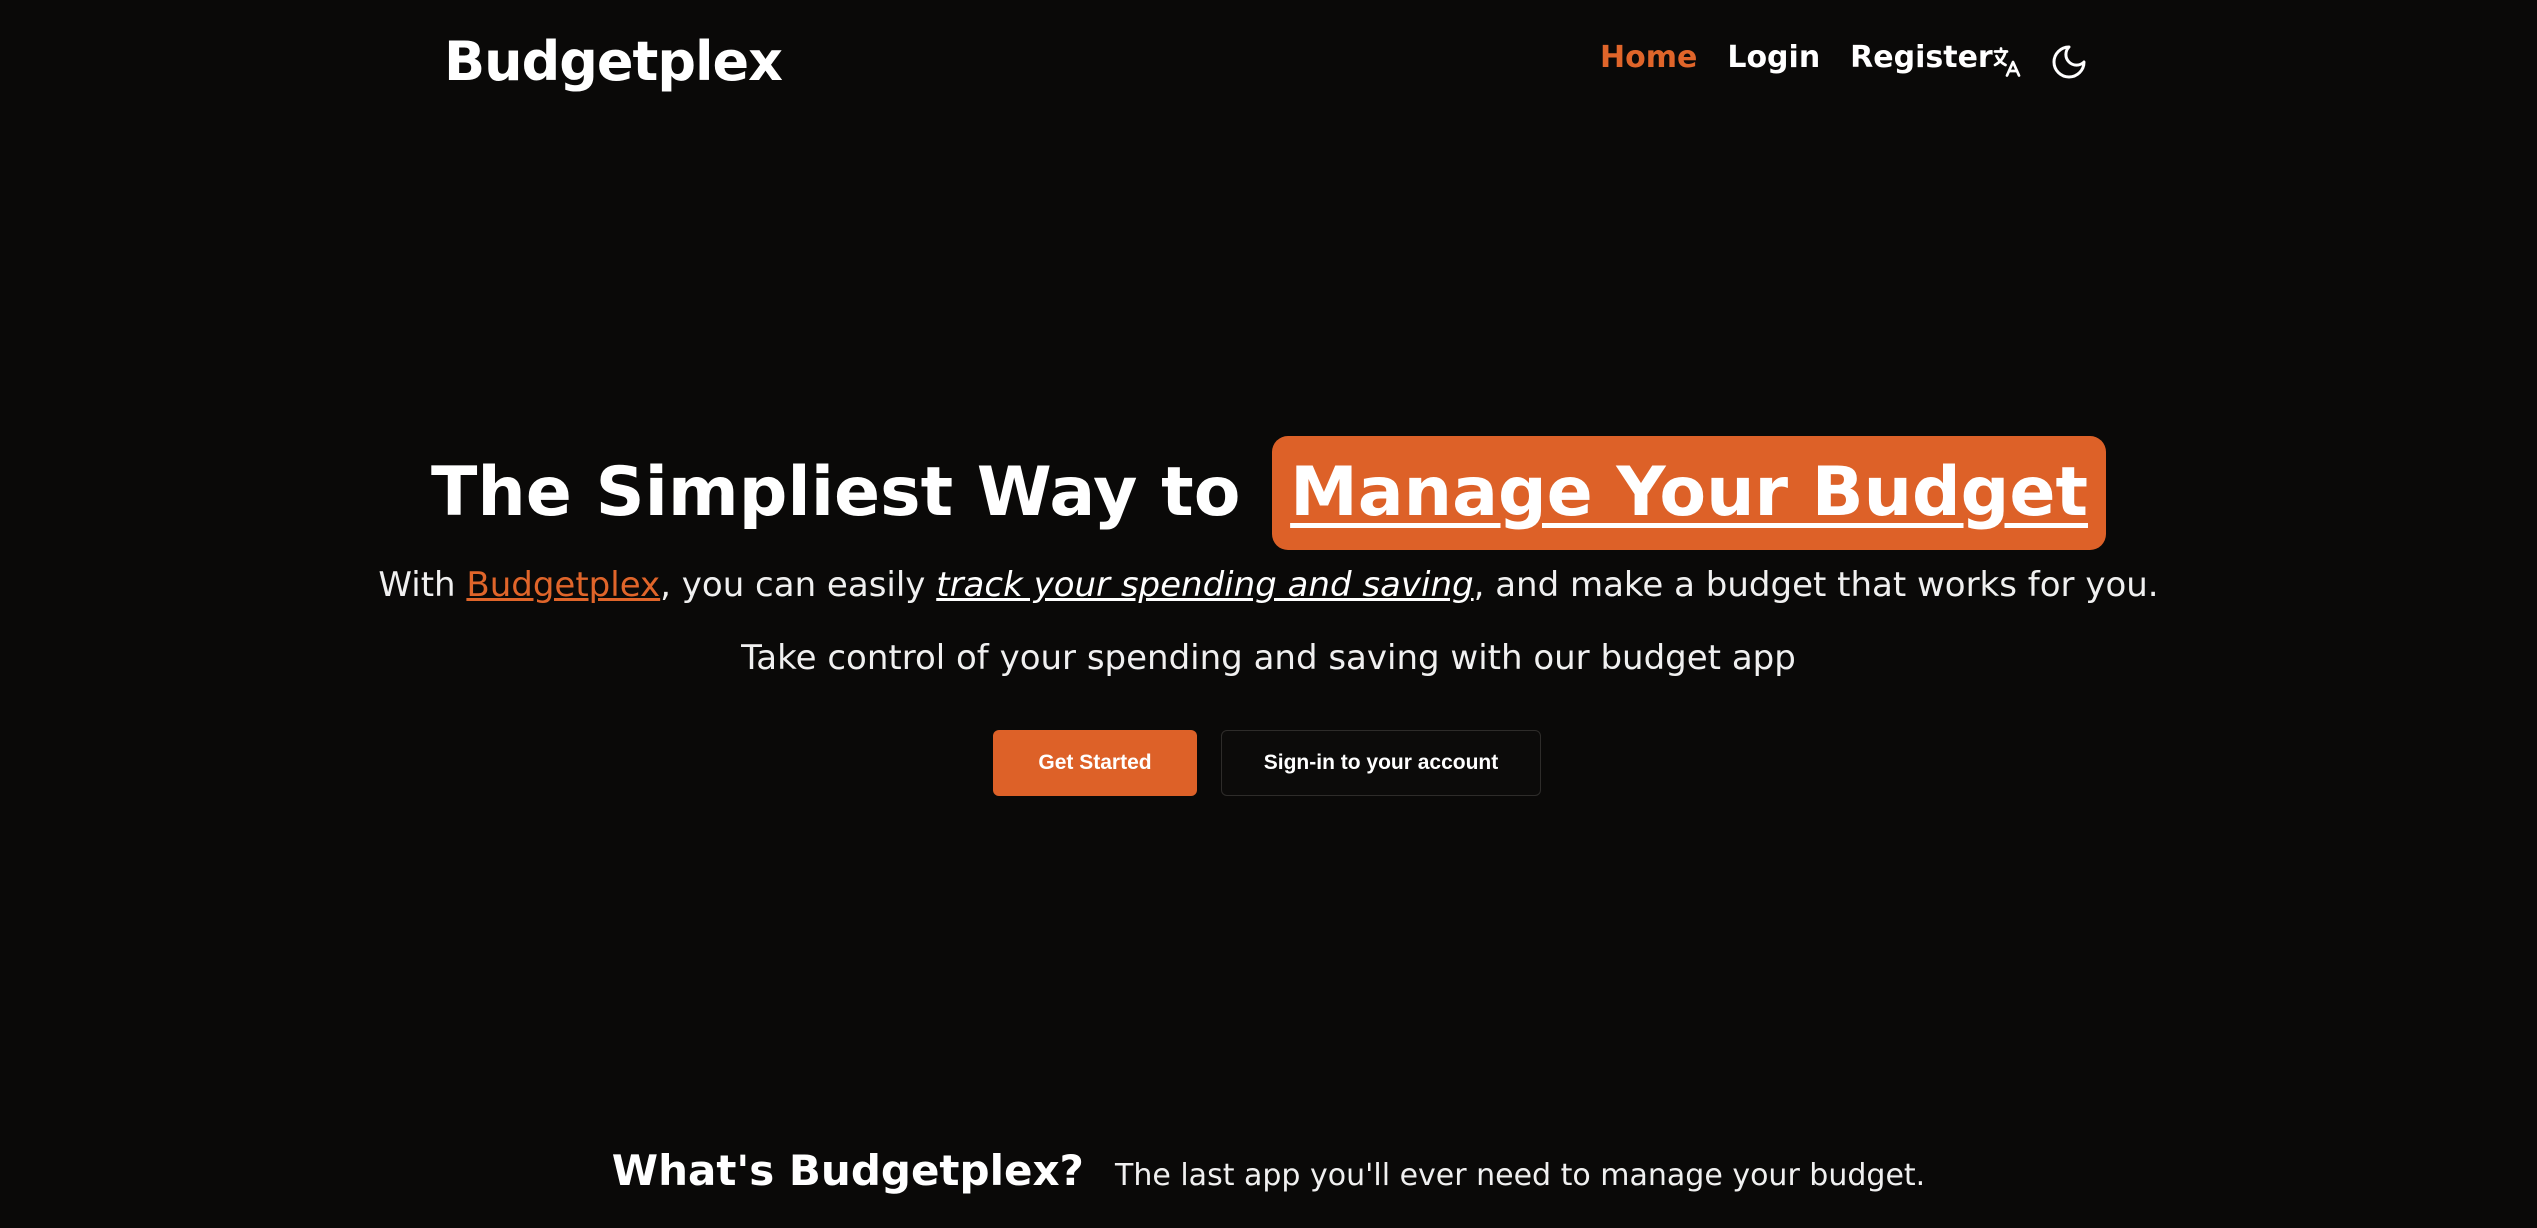  What do you see at coordinates (1381, 763) in the screenshot?
I see `sign-in-button: Sign-in to your account` at bounding box center [1381, 763].